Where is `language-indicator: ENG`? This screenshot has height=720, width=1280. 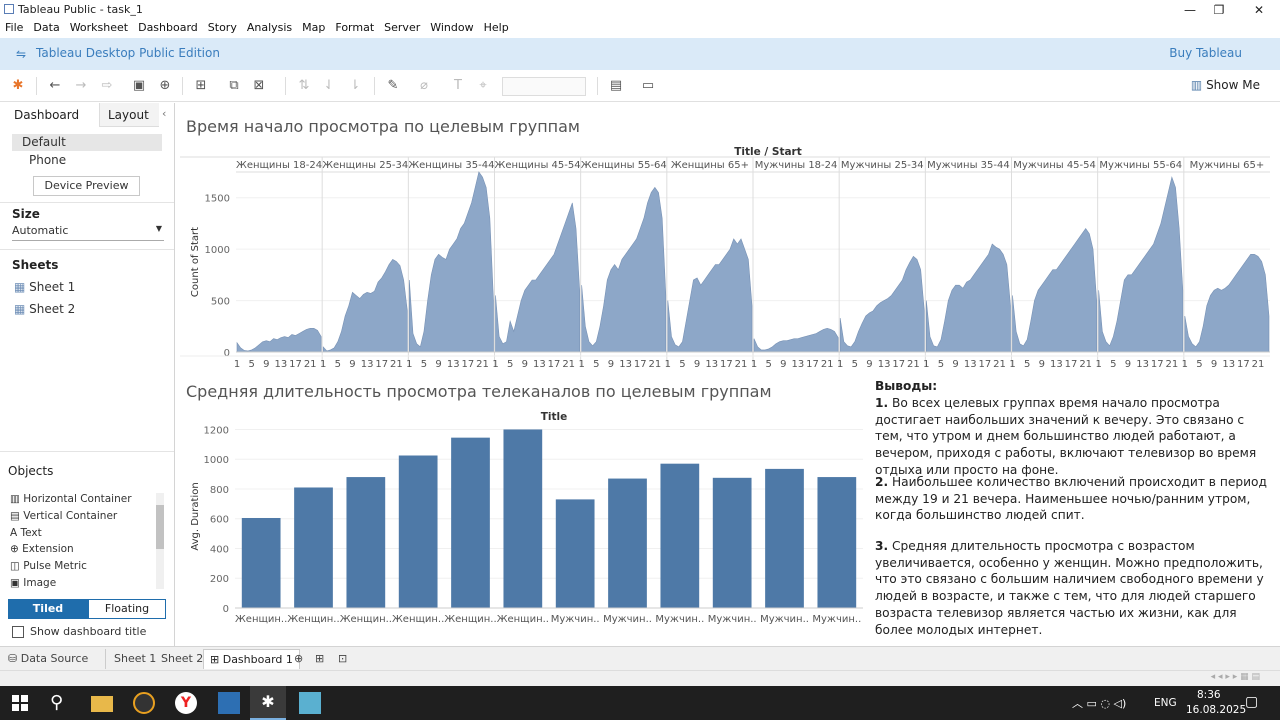
language-indicator: ENG is located at coordinates (1165, 703).